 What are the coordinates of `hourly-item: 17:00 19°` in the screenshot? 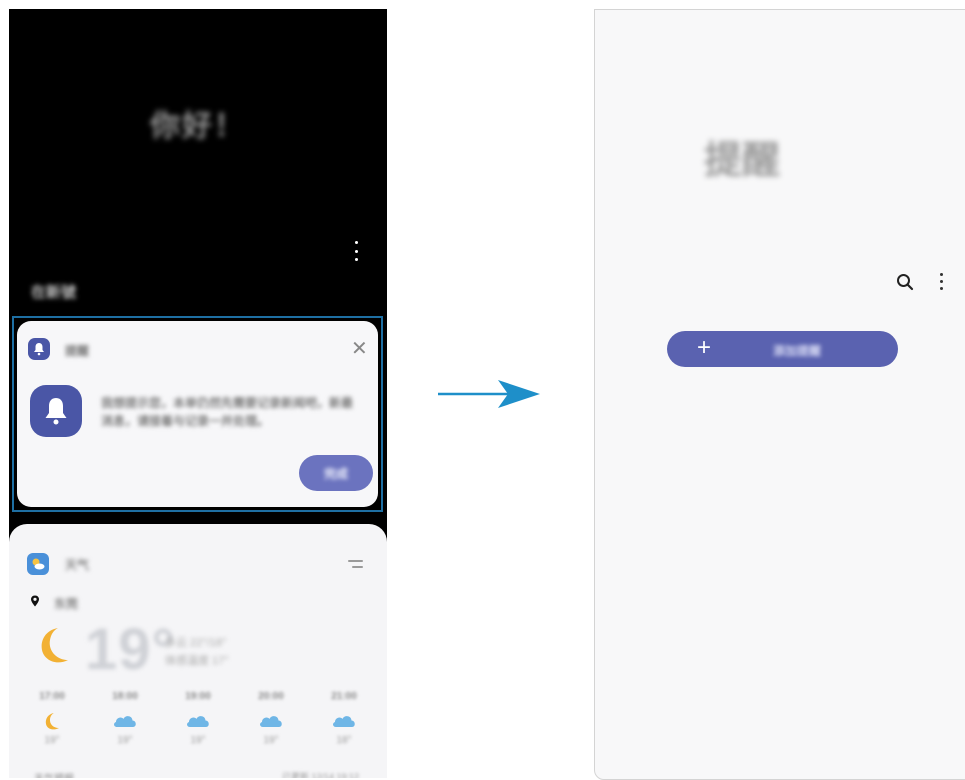 It's located at (52, 718).